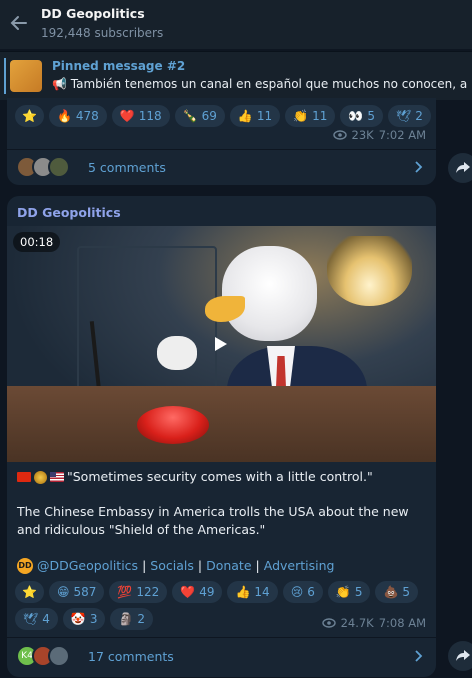  I want to click on reaction-fire: 🔥 478, so click(77, 116).